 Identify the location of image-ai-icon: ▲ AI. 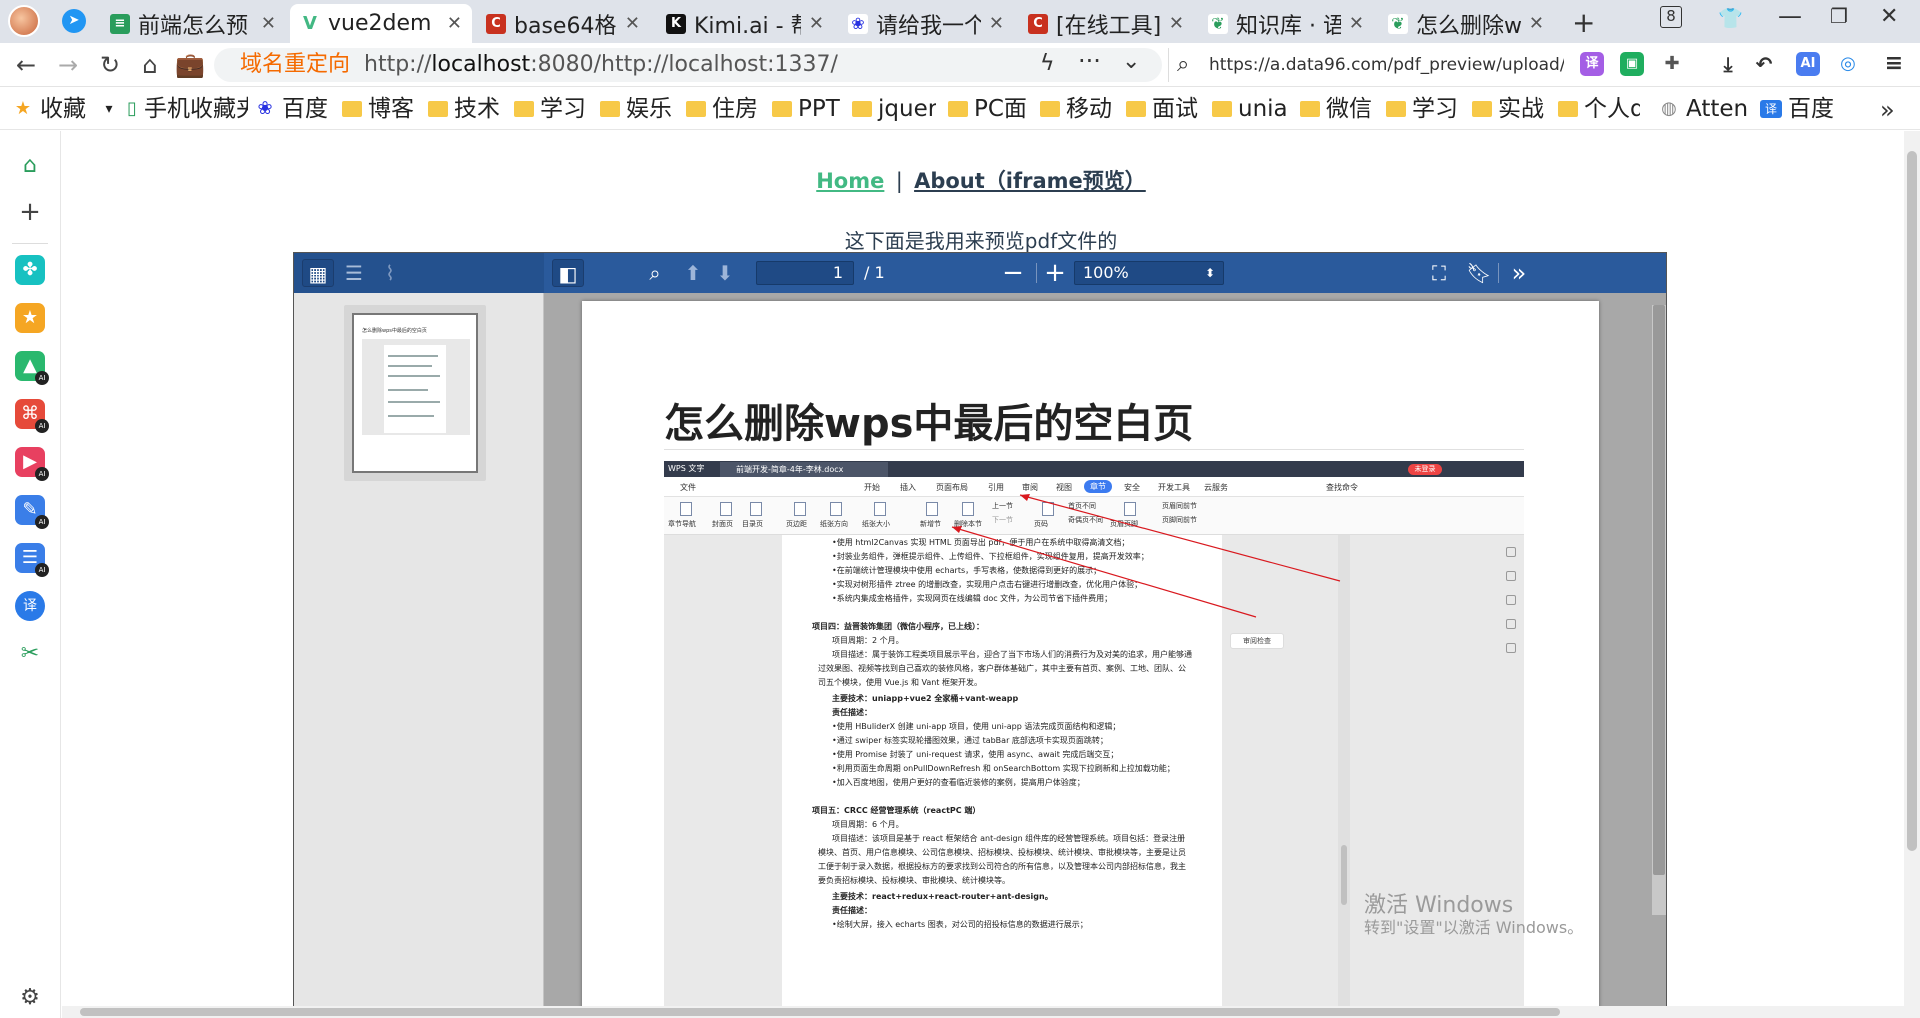
(32, 368).